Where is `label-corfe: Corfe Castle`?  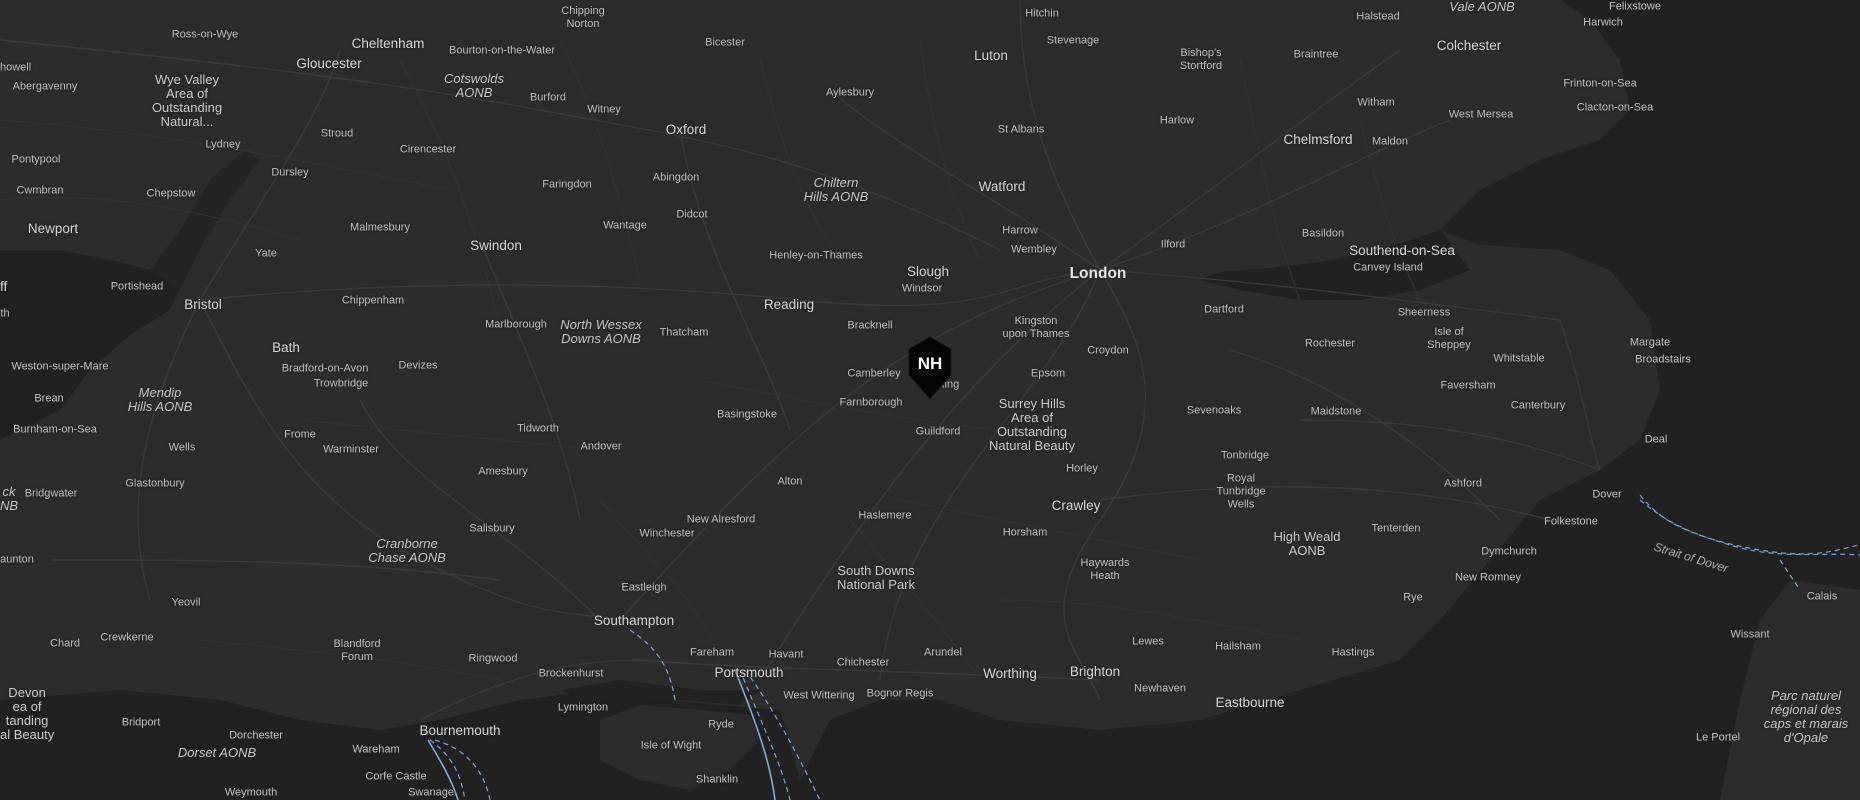
label-corfe: Corfe Castle is located at coordinates (396, 776).